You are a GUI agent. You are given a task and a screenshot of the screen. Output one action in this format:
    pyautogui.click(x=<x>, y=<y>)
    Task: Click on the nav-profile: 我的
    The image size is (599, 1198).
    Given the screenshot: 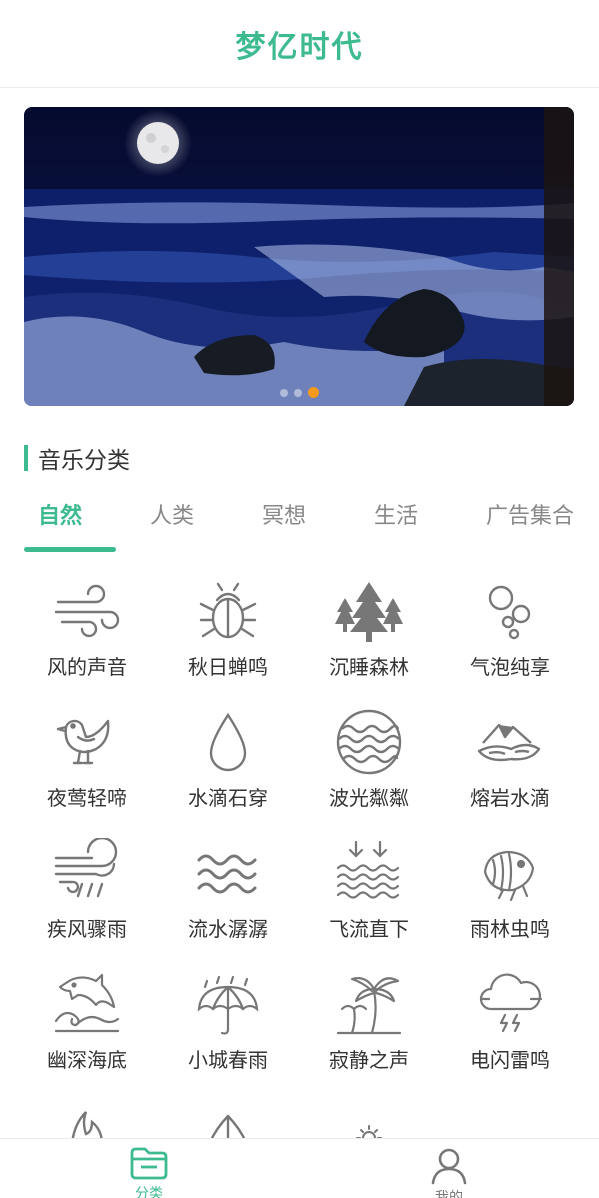 What is the action you would take?
    pyautogui.click(x=449, y=1171)
    